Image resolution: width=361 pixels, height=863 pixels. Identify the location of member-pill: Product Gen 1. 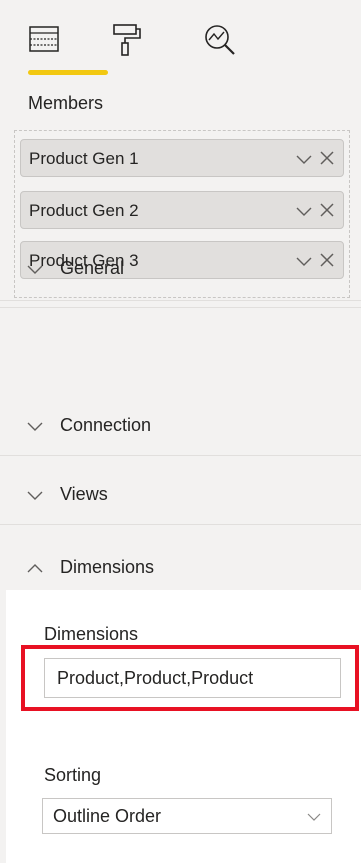
(182, 158).